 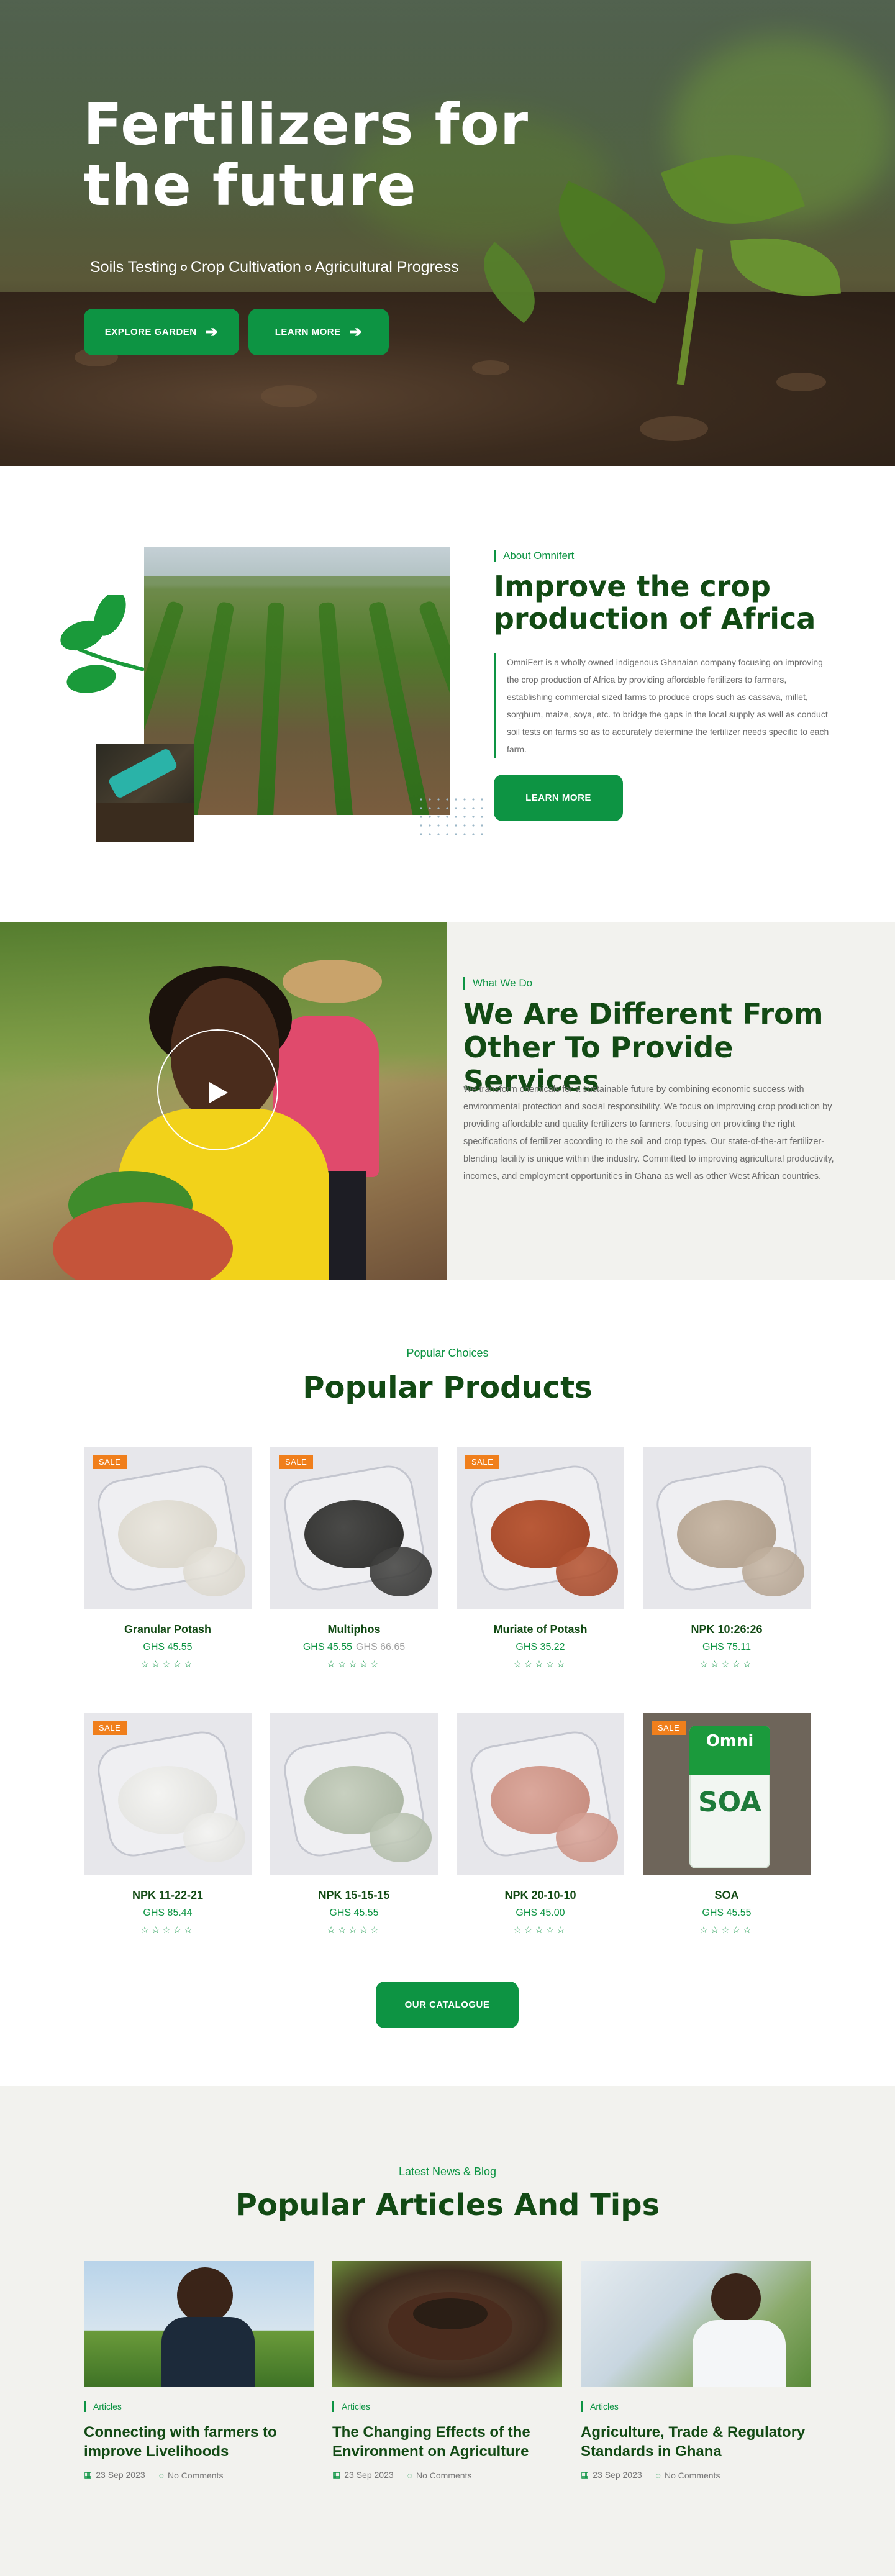 I want to click on trowel, so click(x=143, y=773).